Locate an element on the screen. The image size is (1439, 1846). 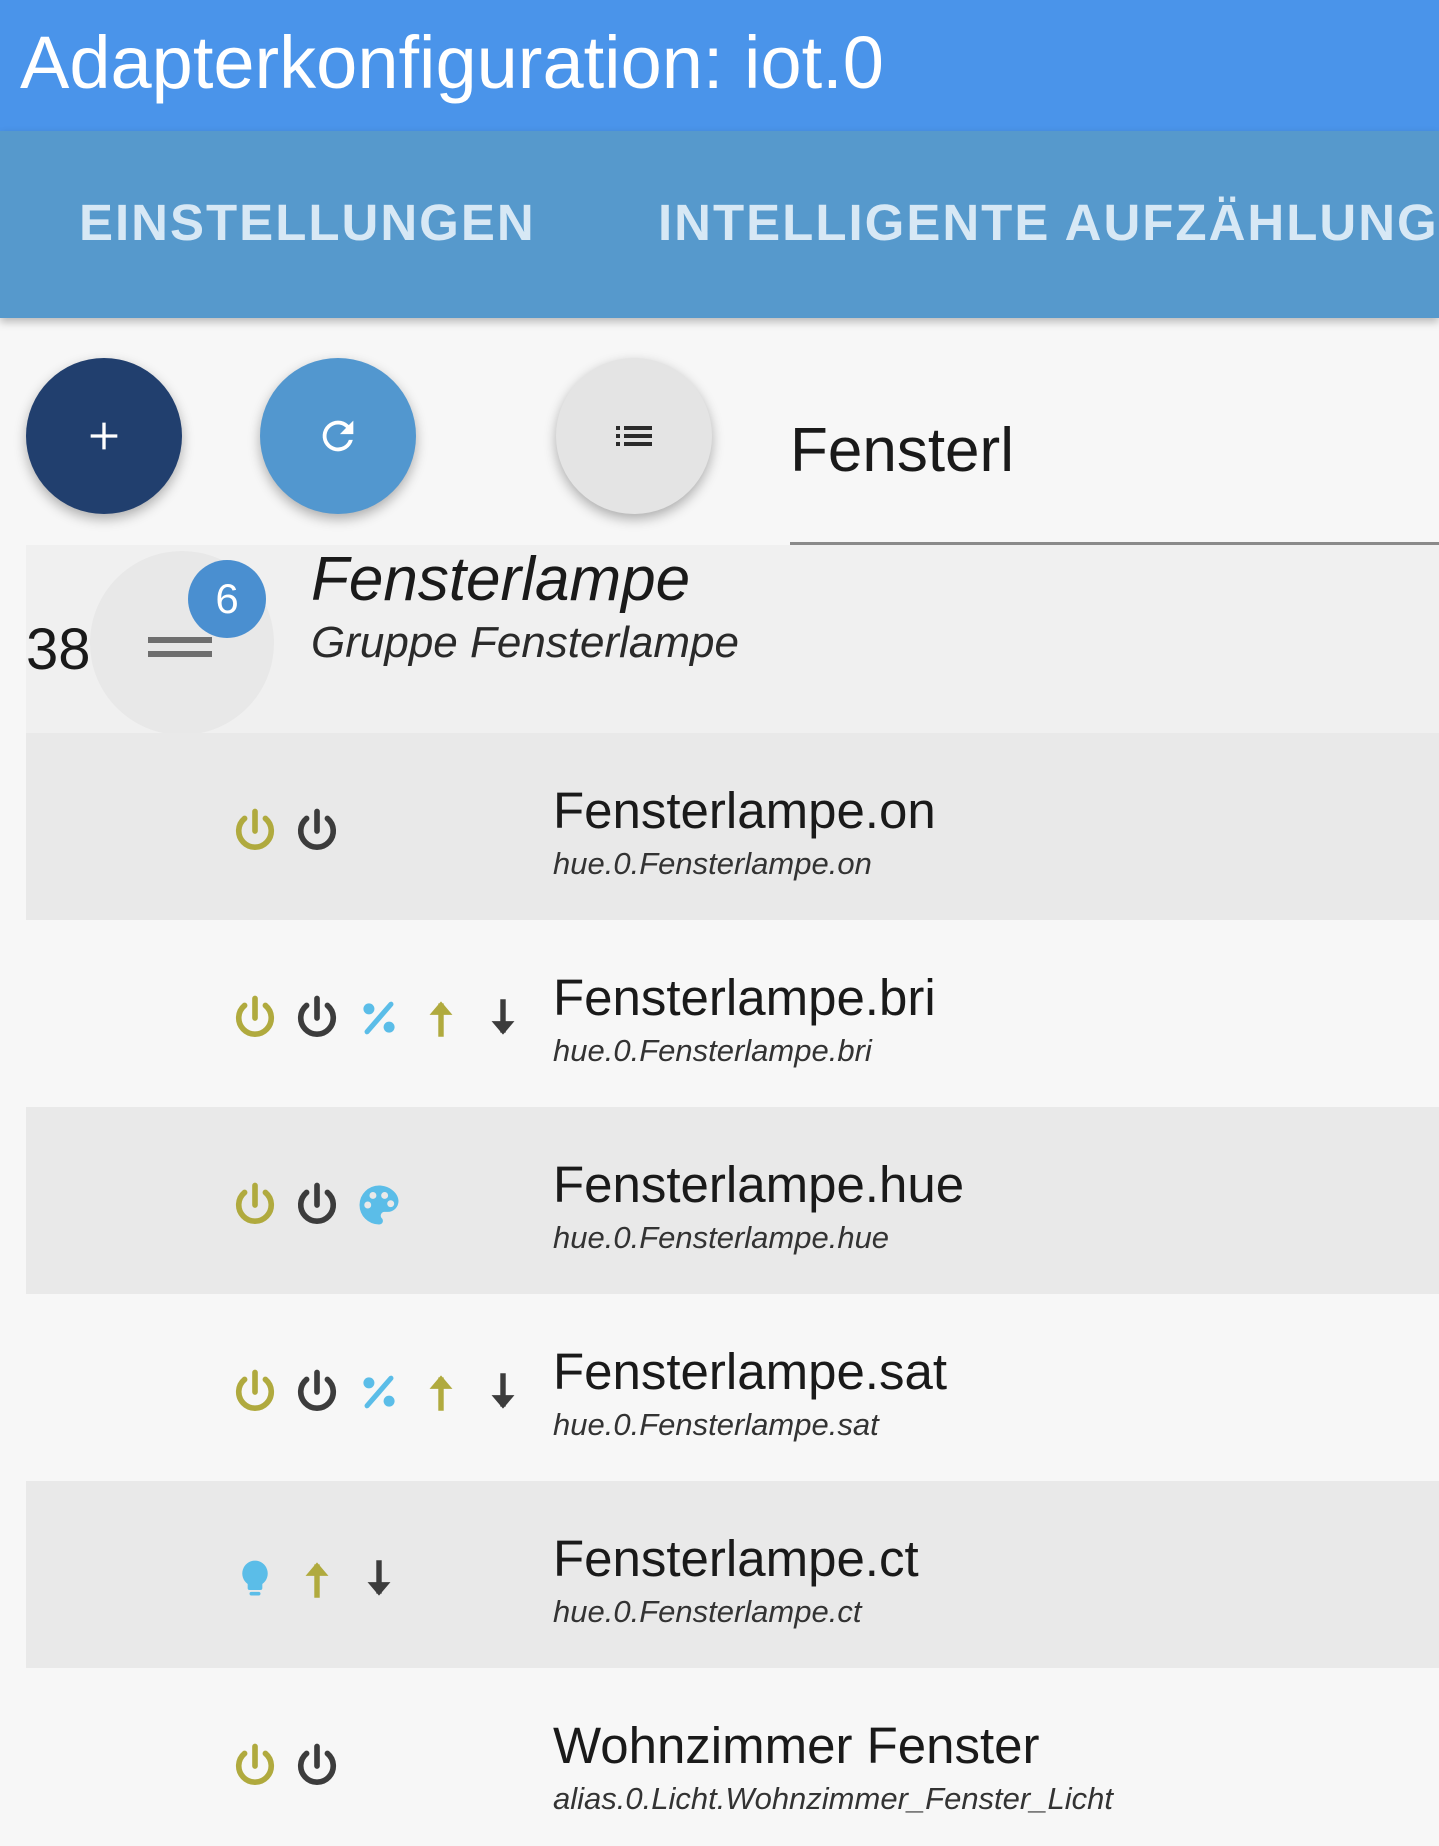
device-name: Fensterlampe.on is located at coordinates (744, 810).